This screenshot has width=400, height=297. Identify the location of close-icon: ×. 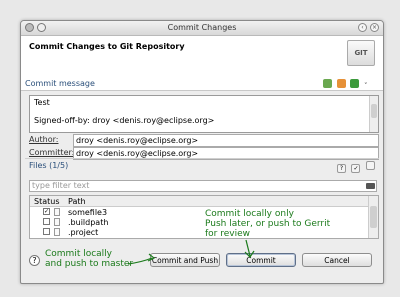
(374, 27).